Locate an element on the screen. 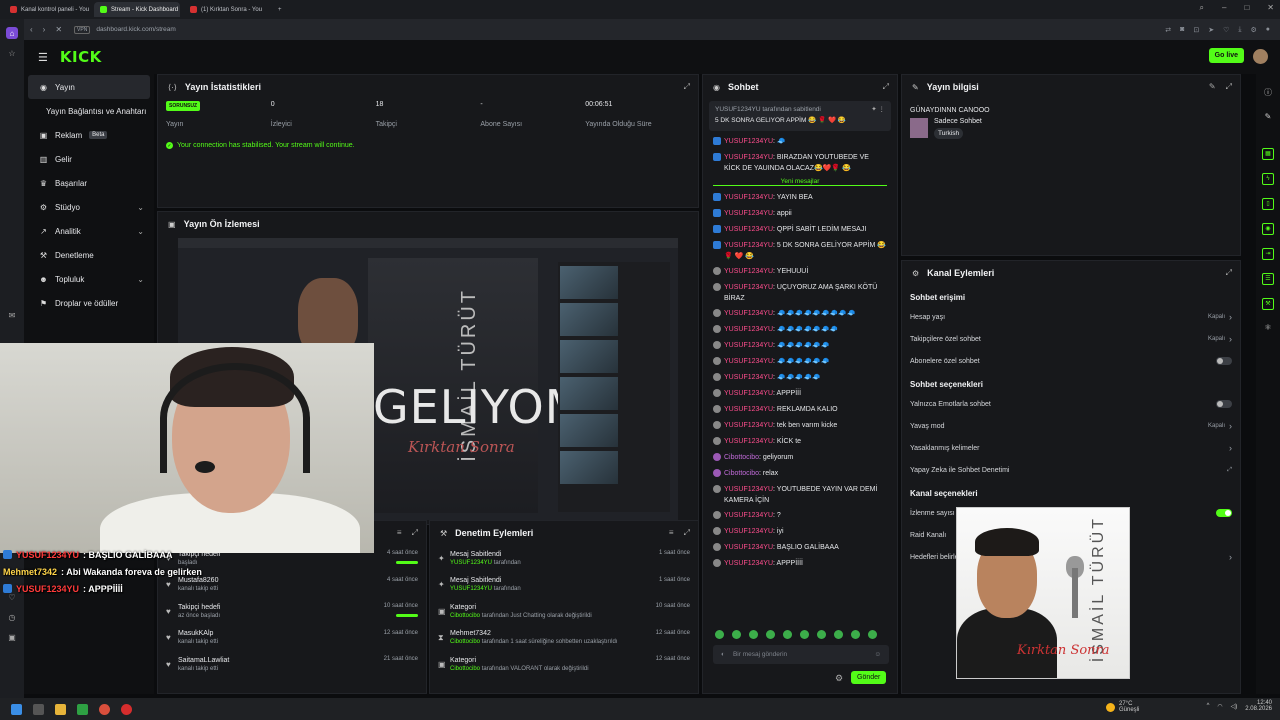  chat-input: ◐ Bir mesaj gönderin ☺ is located at coordinates (801, 654).